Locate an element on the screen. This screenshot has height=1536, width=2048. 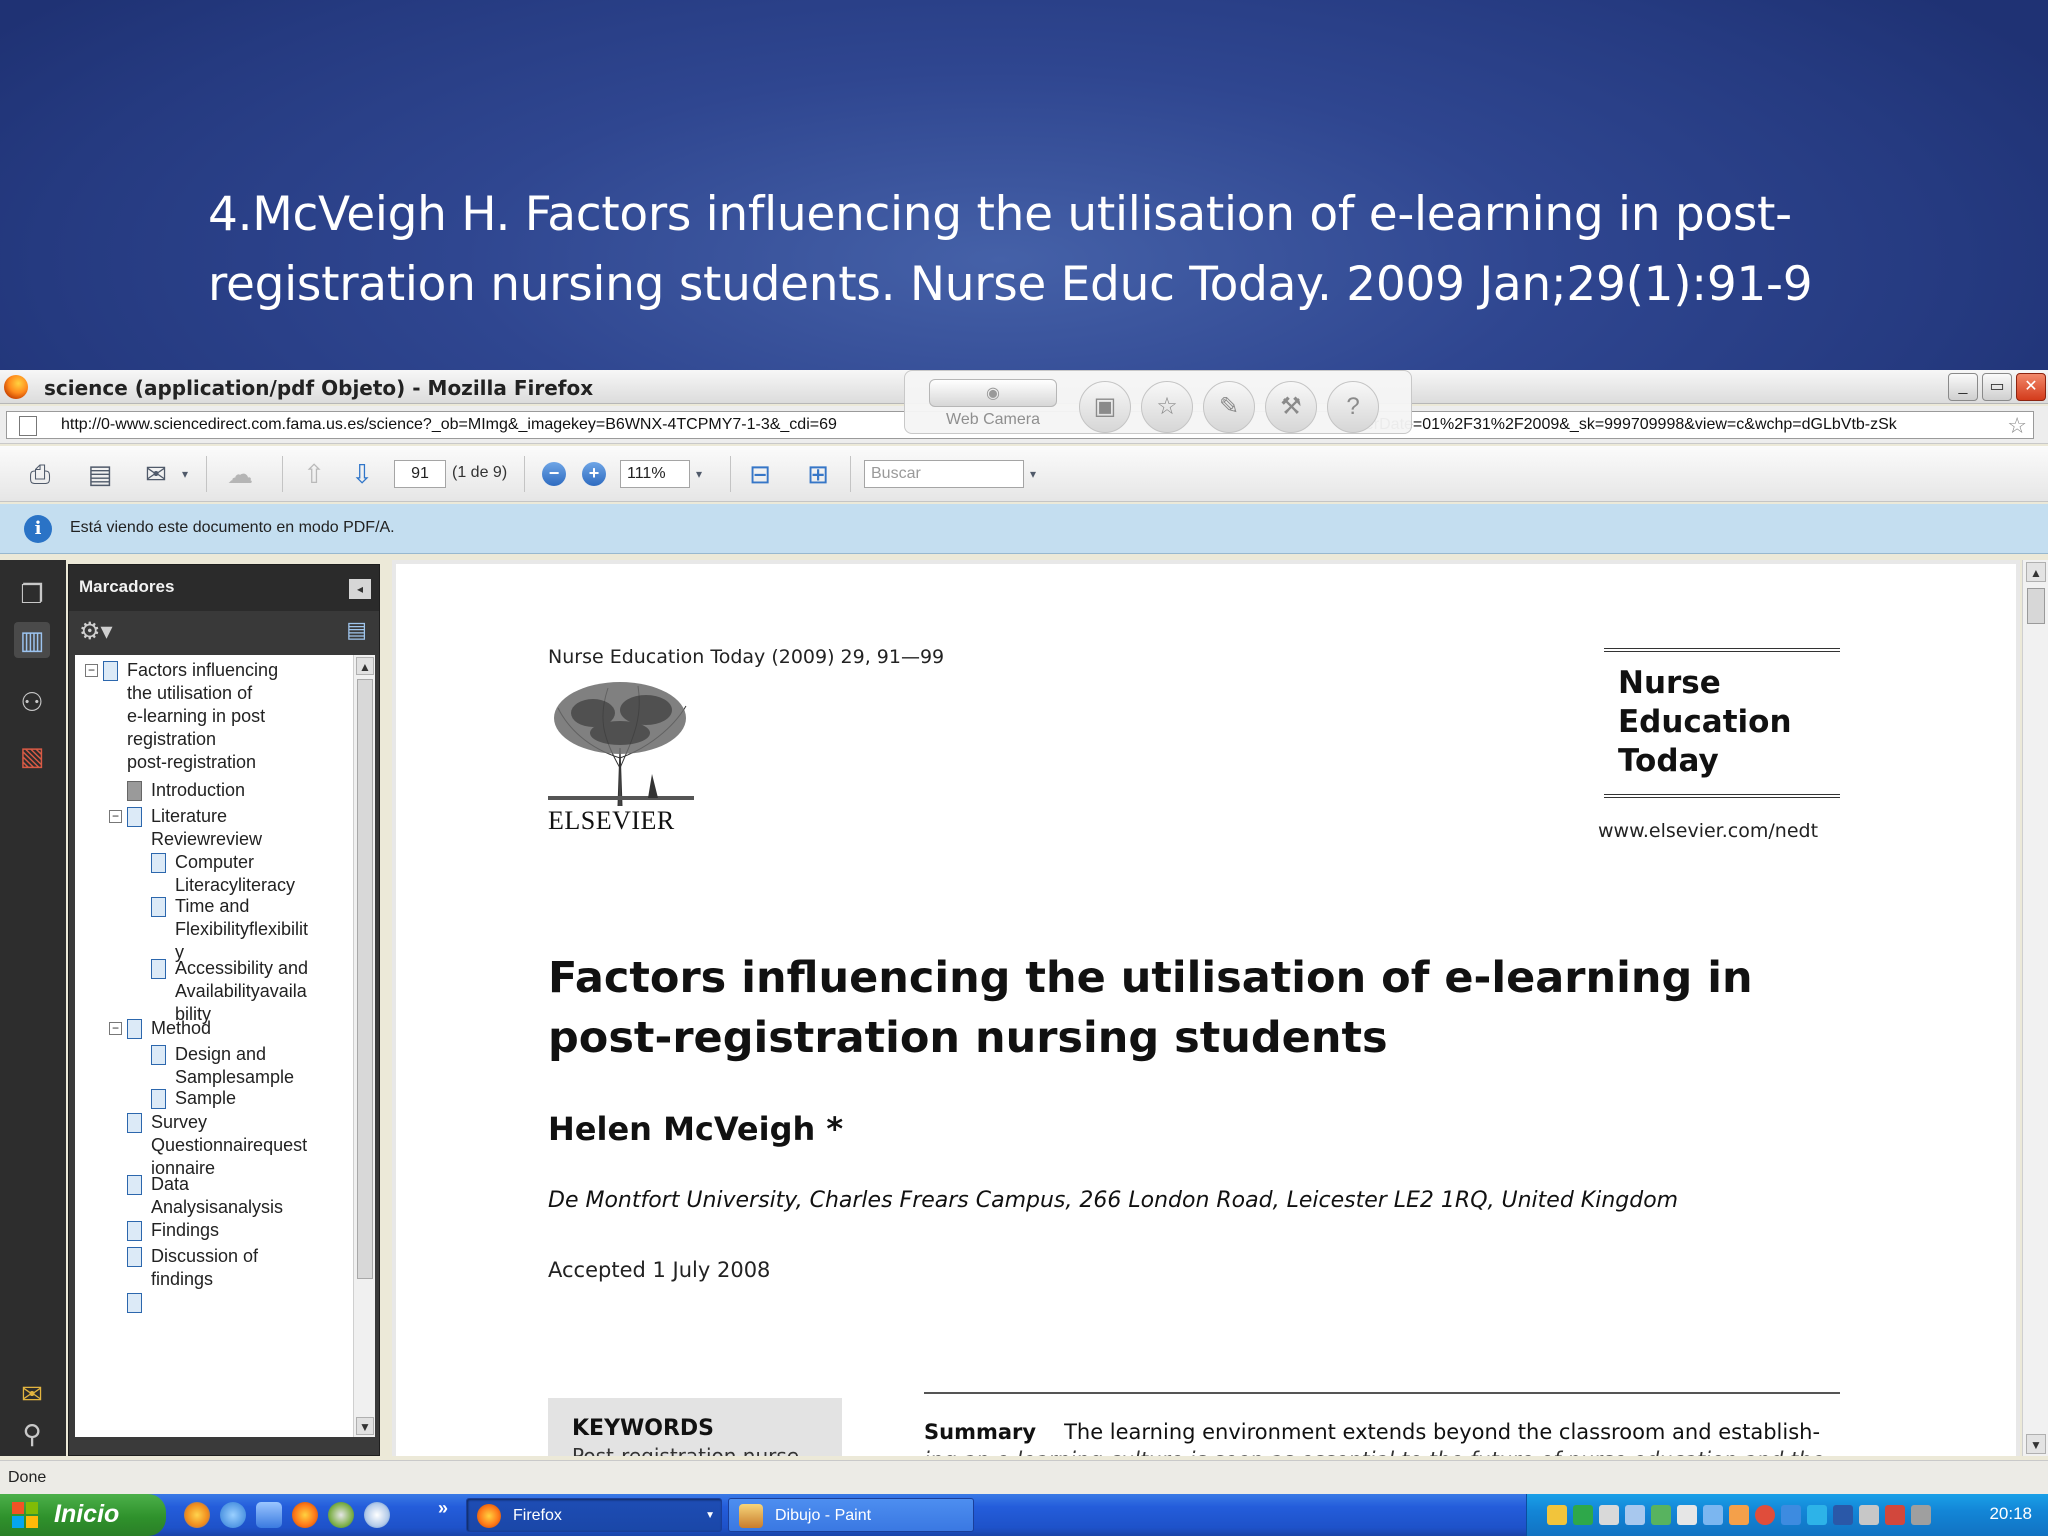
taskbar-firefox: Firefox ▼ is located at coordinates (594, 1515).